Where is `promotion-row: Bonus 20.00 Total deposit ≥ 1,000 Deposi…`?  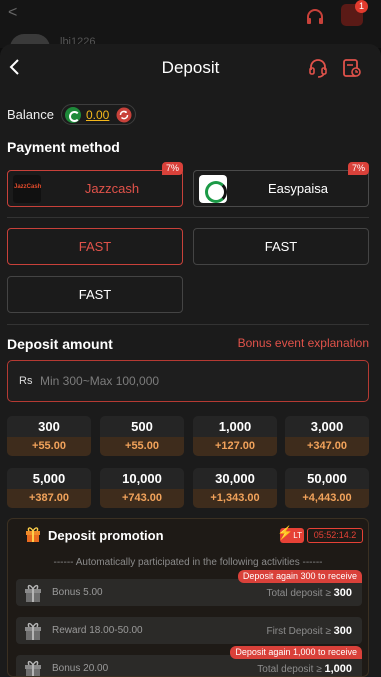
promotion-row: Bonus 20.00 Total deposit ≥ 1,000 Deposi… is located at coordinates (189, 661).